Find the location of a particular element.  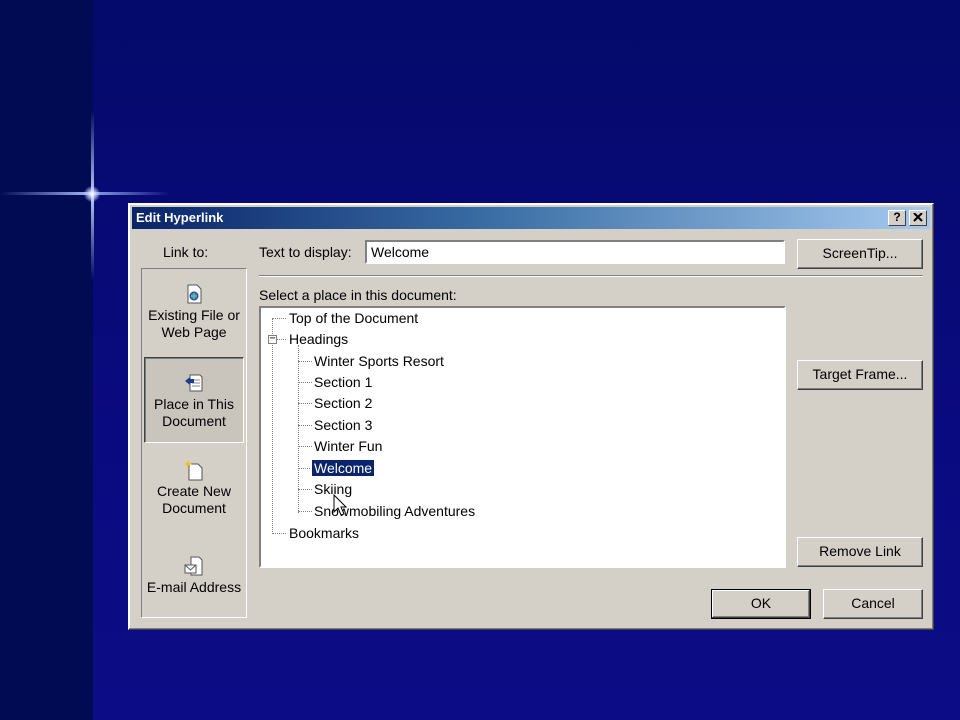

separator is located at coordinates (591, 276).